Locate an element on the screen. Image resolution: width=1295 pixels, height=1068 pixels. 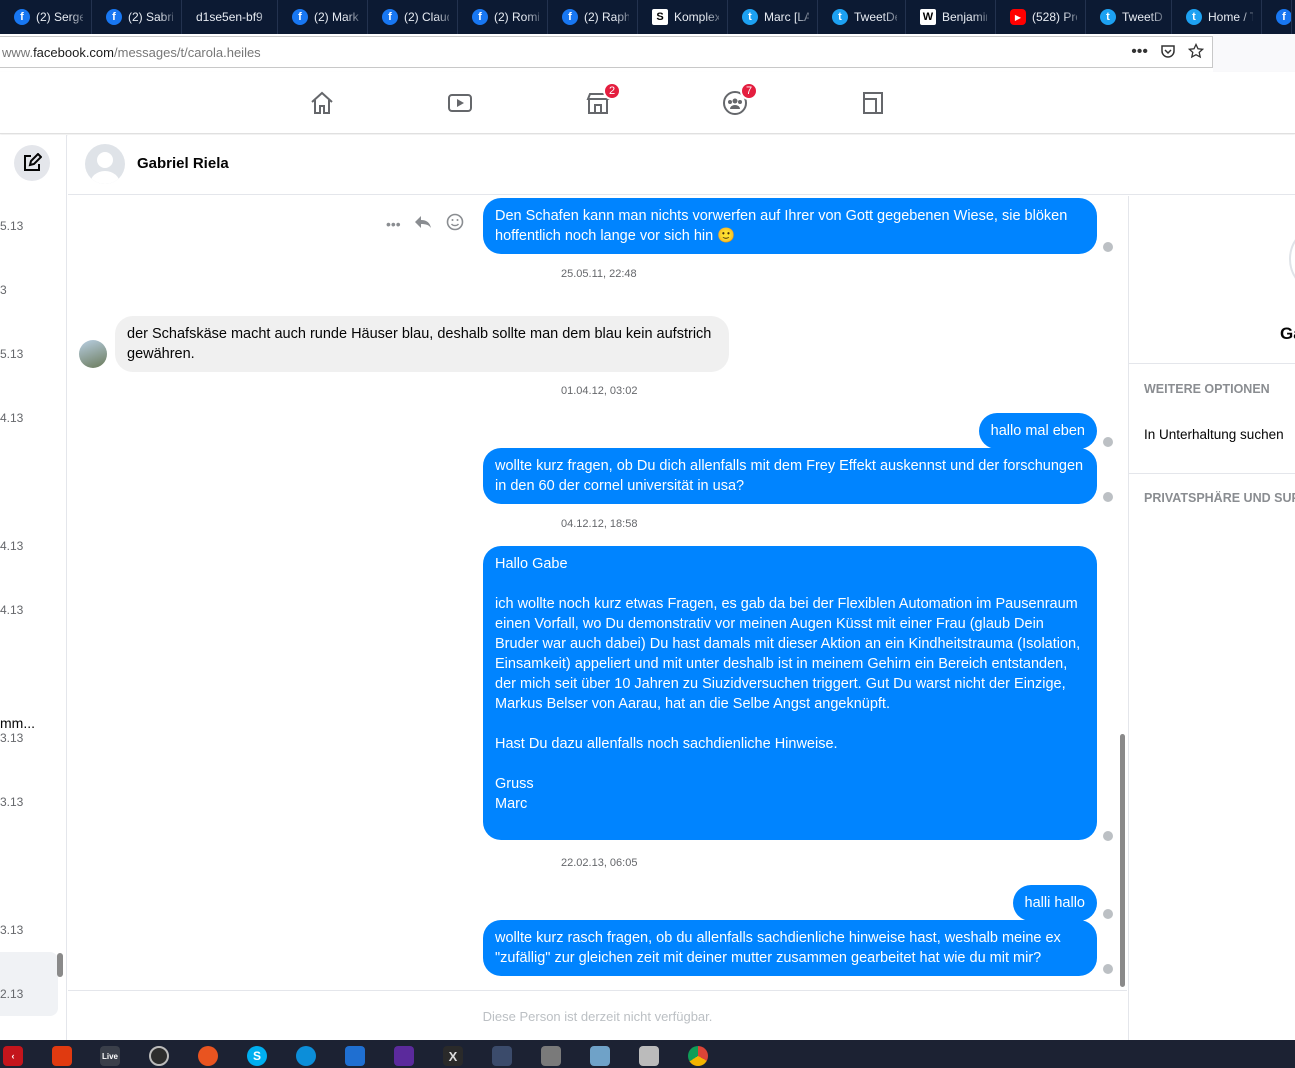
marketplace-icon: 2 is located at coordinates (602, 100).